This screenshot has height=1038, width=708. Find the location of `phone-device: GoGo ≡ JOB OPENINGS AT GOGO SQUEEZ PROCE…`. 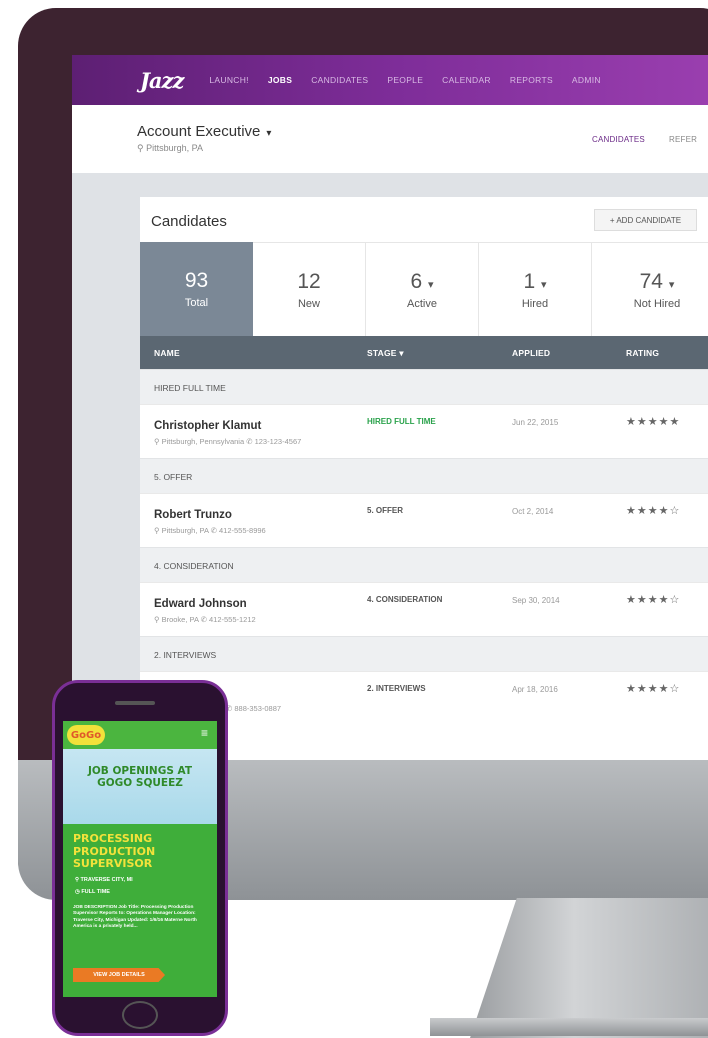

phone-device: GoGo ≡ JOB OPENINGS AT GOGO SQUEEZ PROCE… is located at coordinates (140, 858).